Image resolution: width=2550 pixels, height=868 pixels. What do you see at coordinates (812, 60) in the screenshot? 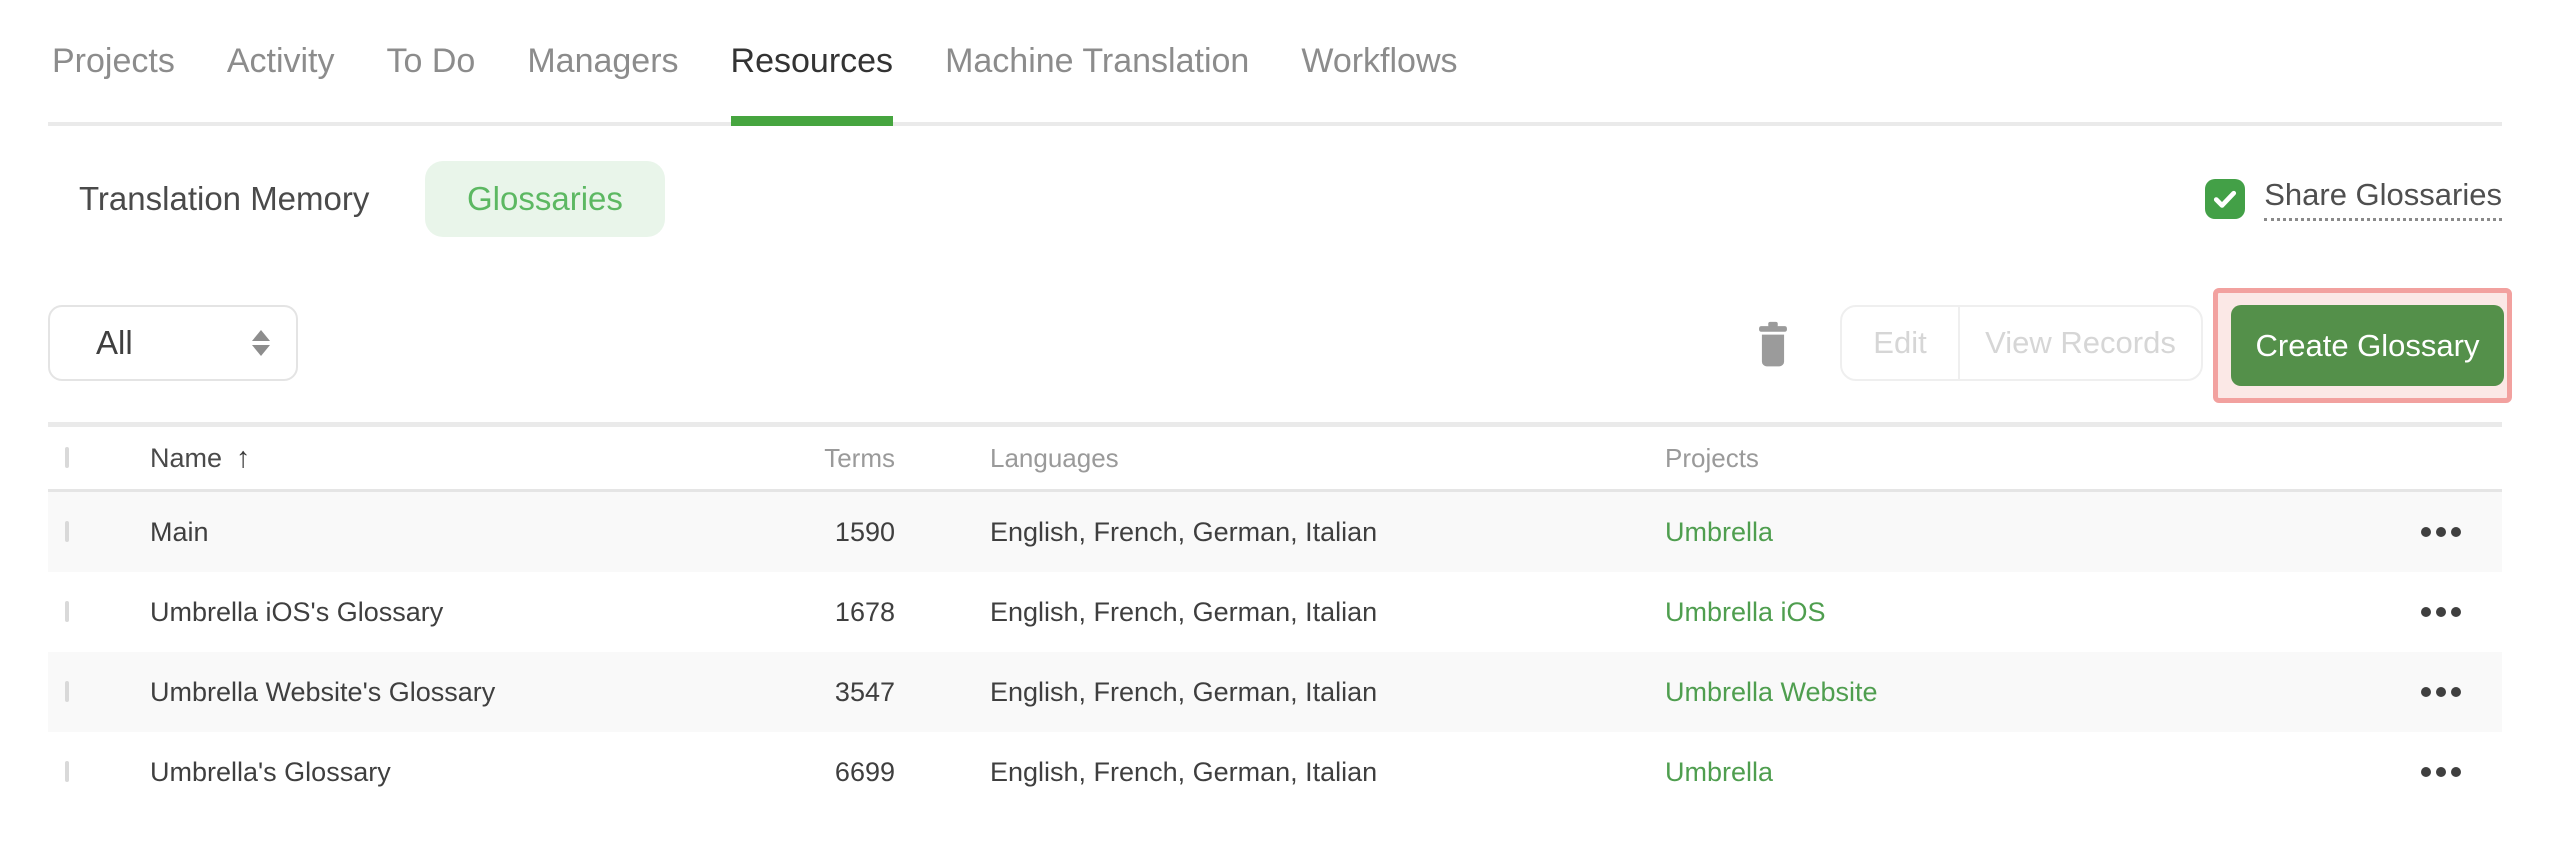
I see `tab-resources-label: Resources` at bounding box center [812, 60].